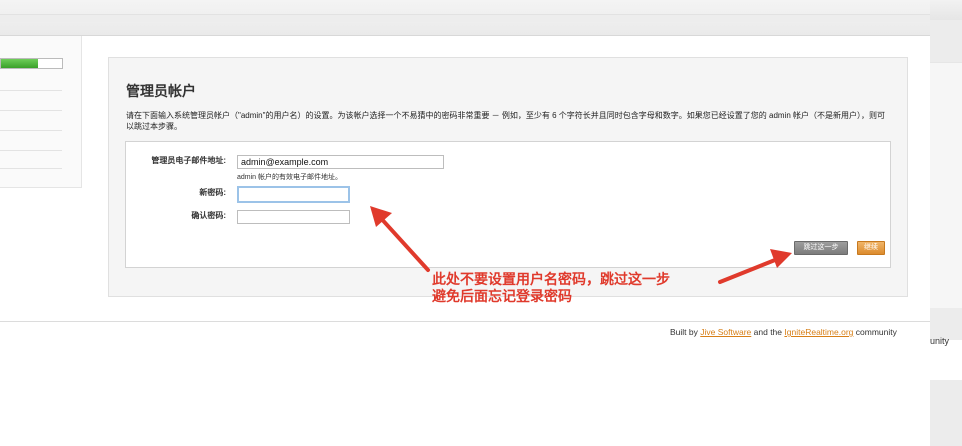  What do you see at coordinates (725, 332) in the screenshot?
I see `jive-software-link: Jive Software` at bounding box center [725, 332].